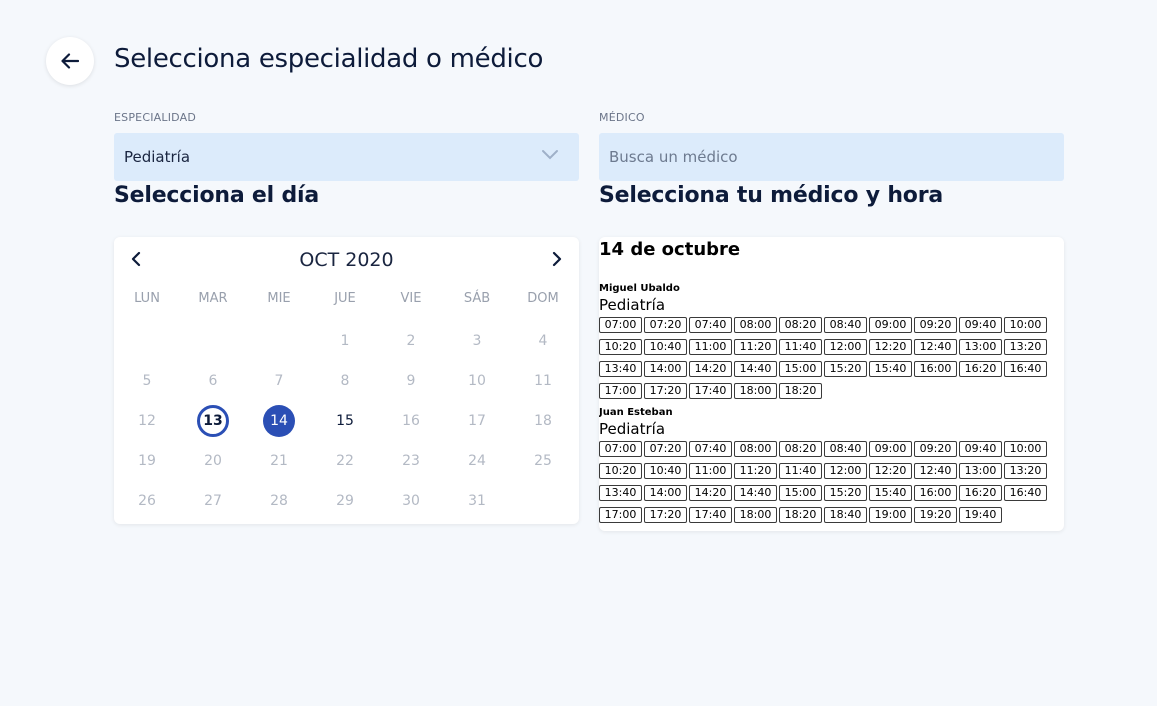 This screenshot has width=1157, height=706. What do you see at coordinates (632, 429) in the screenshot?
I see `doctor-specialty: Pediatría` at bounding box center [632, 429].